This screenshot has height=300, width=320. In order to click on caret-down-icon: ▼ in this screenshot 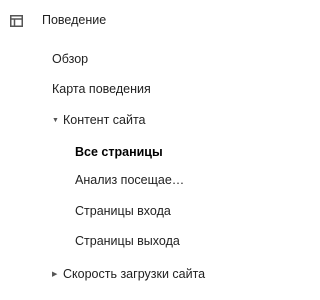, I will do `click(55, 120)`.